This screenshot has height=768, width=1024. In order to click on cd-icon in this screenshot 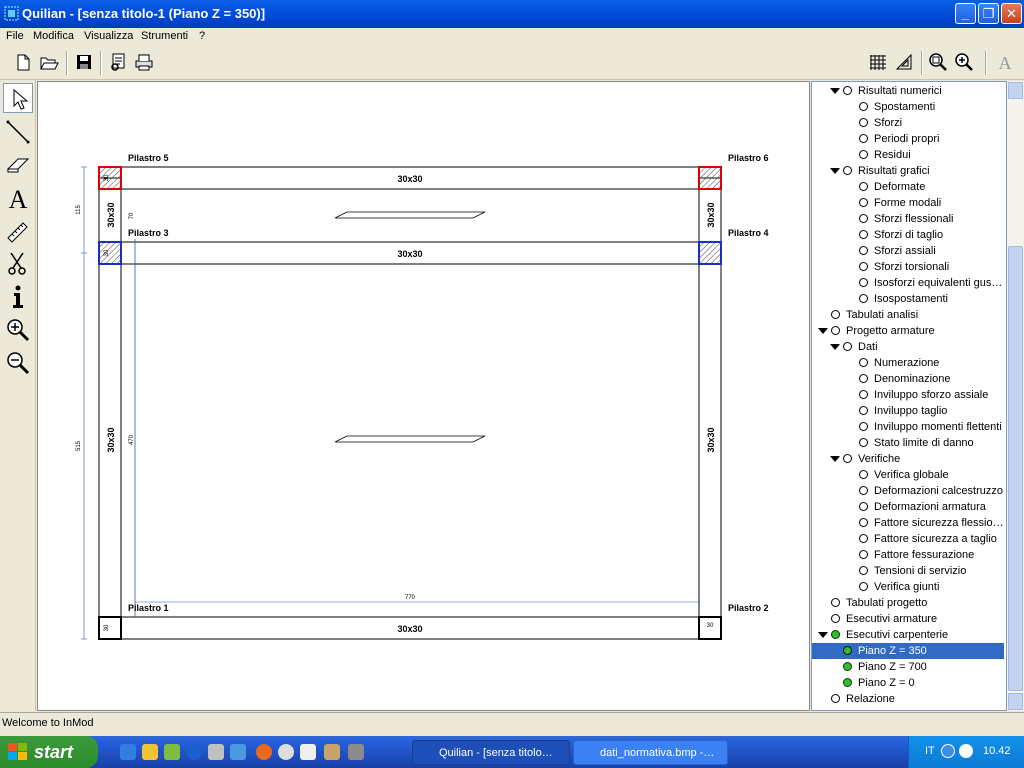, I will do `click(286, 752)`.